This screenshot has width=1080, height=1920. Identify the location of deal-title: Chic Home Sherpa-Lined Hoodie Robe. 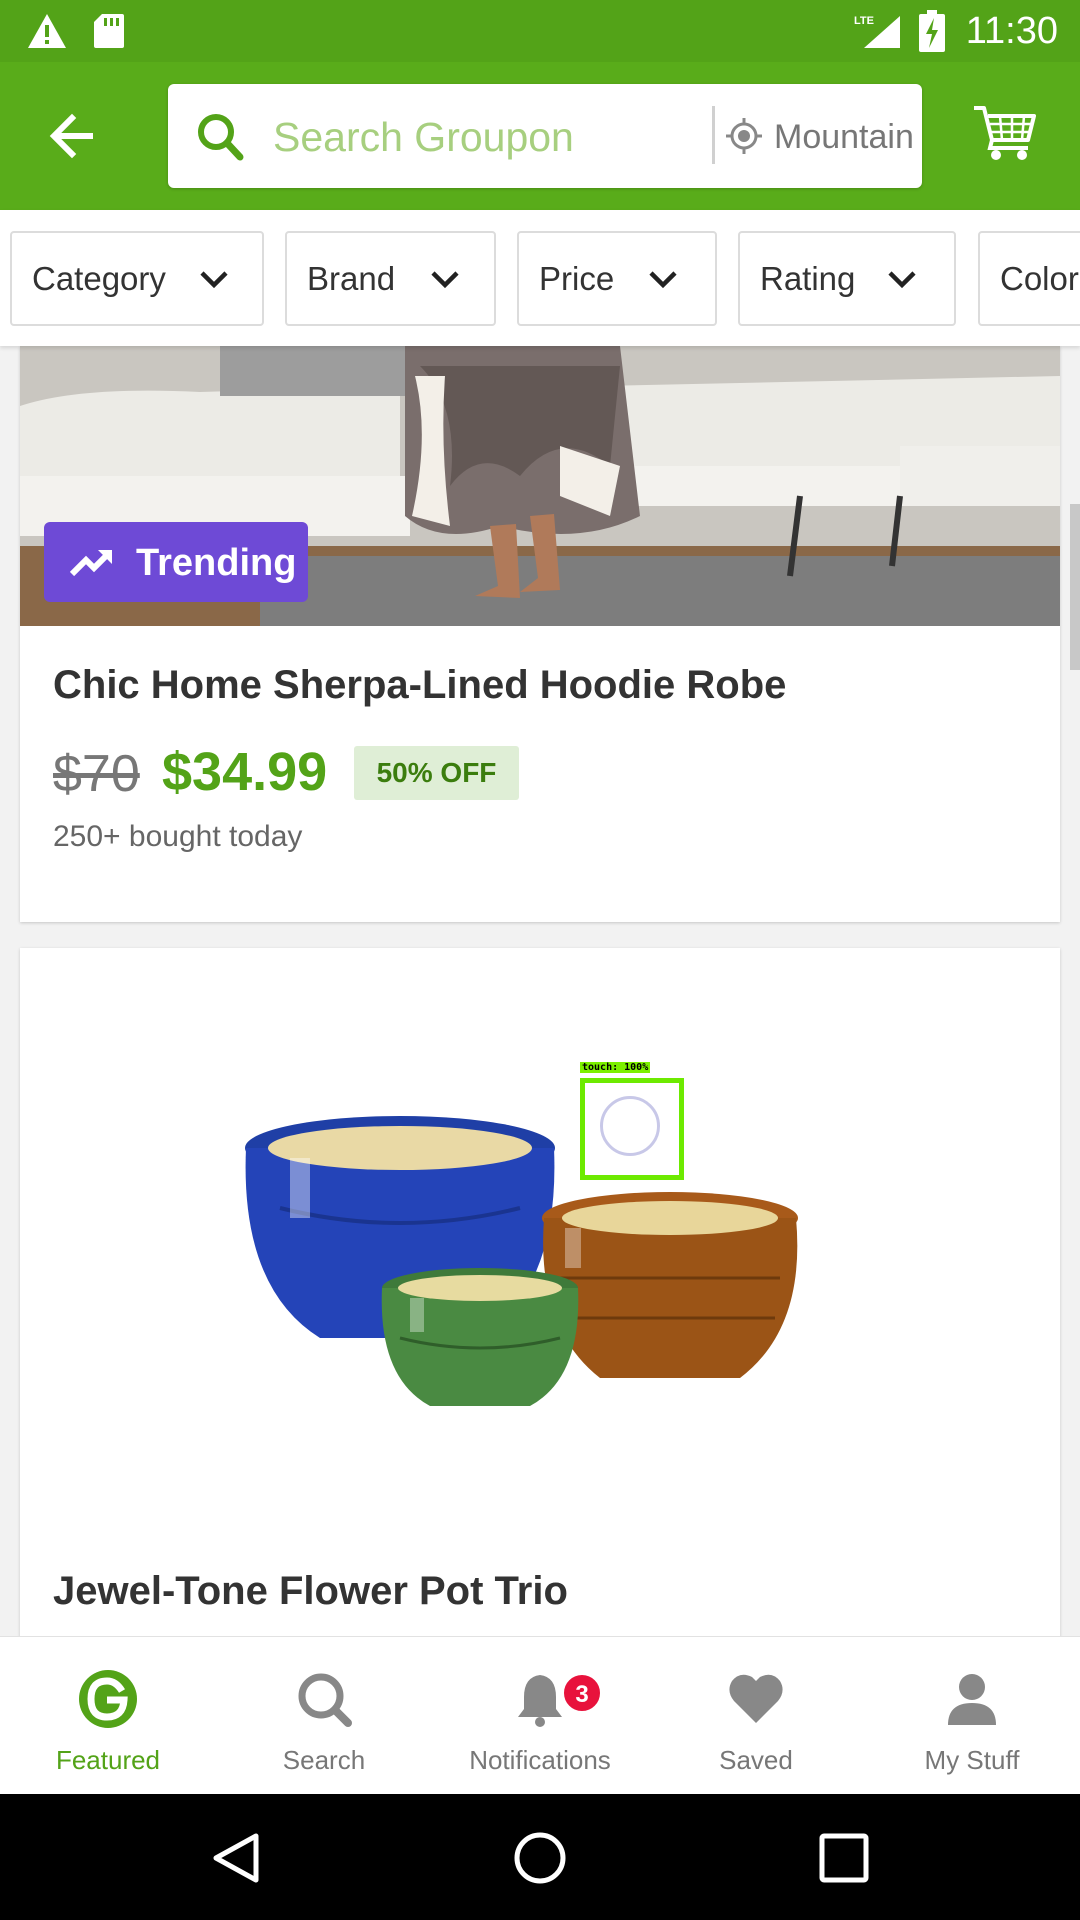
(420, 685).